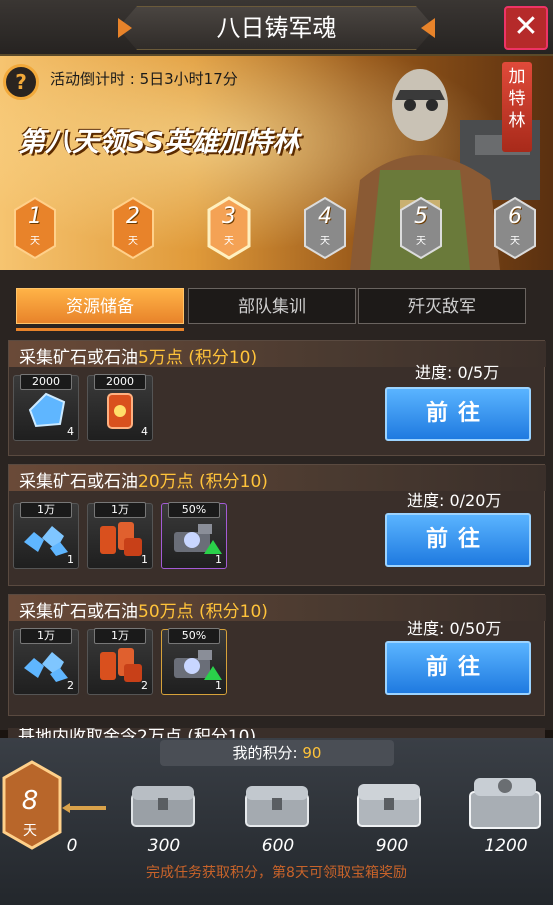 Image resolution: width=553 pixels, height=905 pixels. I want to click on task-title: 采集矿石或石油50万点 (积分10), so click(143, 612).